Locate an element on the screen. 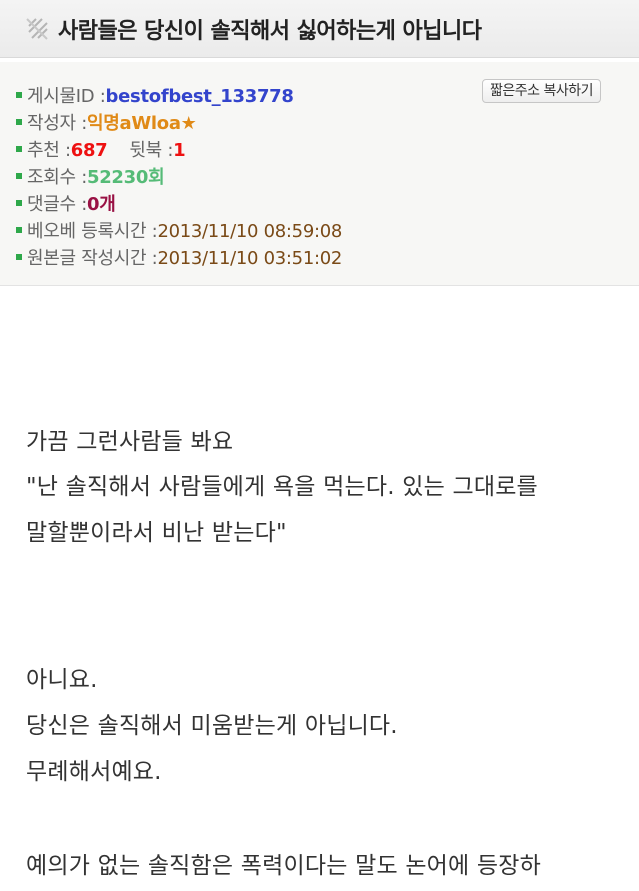 This screenshot has width=639, height=891. author-label: 작성자 : is located at coordinates (57, 123).